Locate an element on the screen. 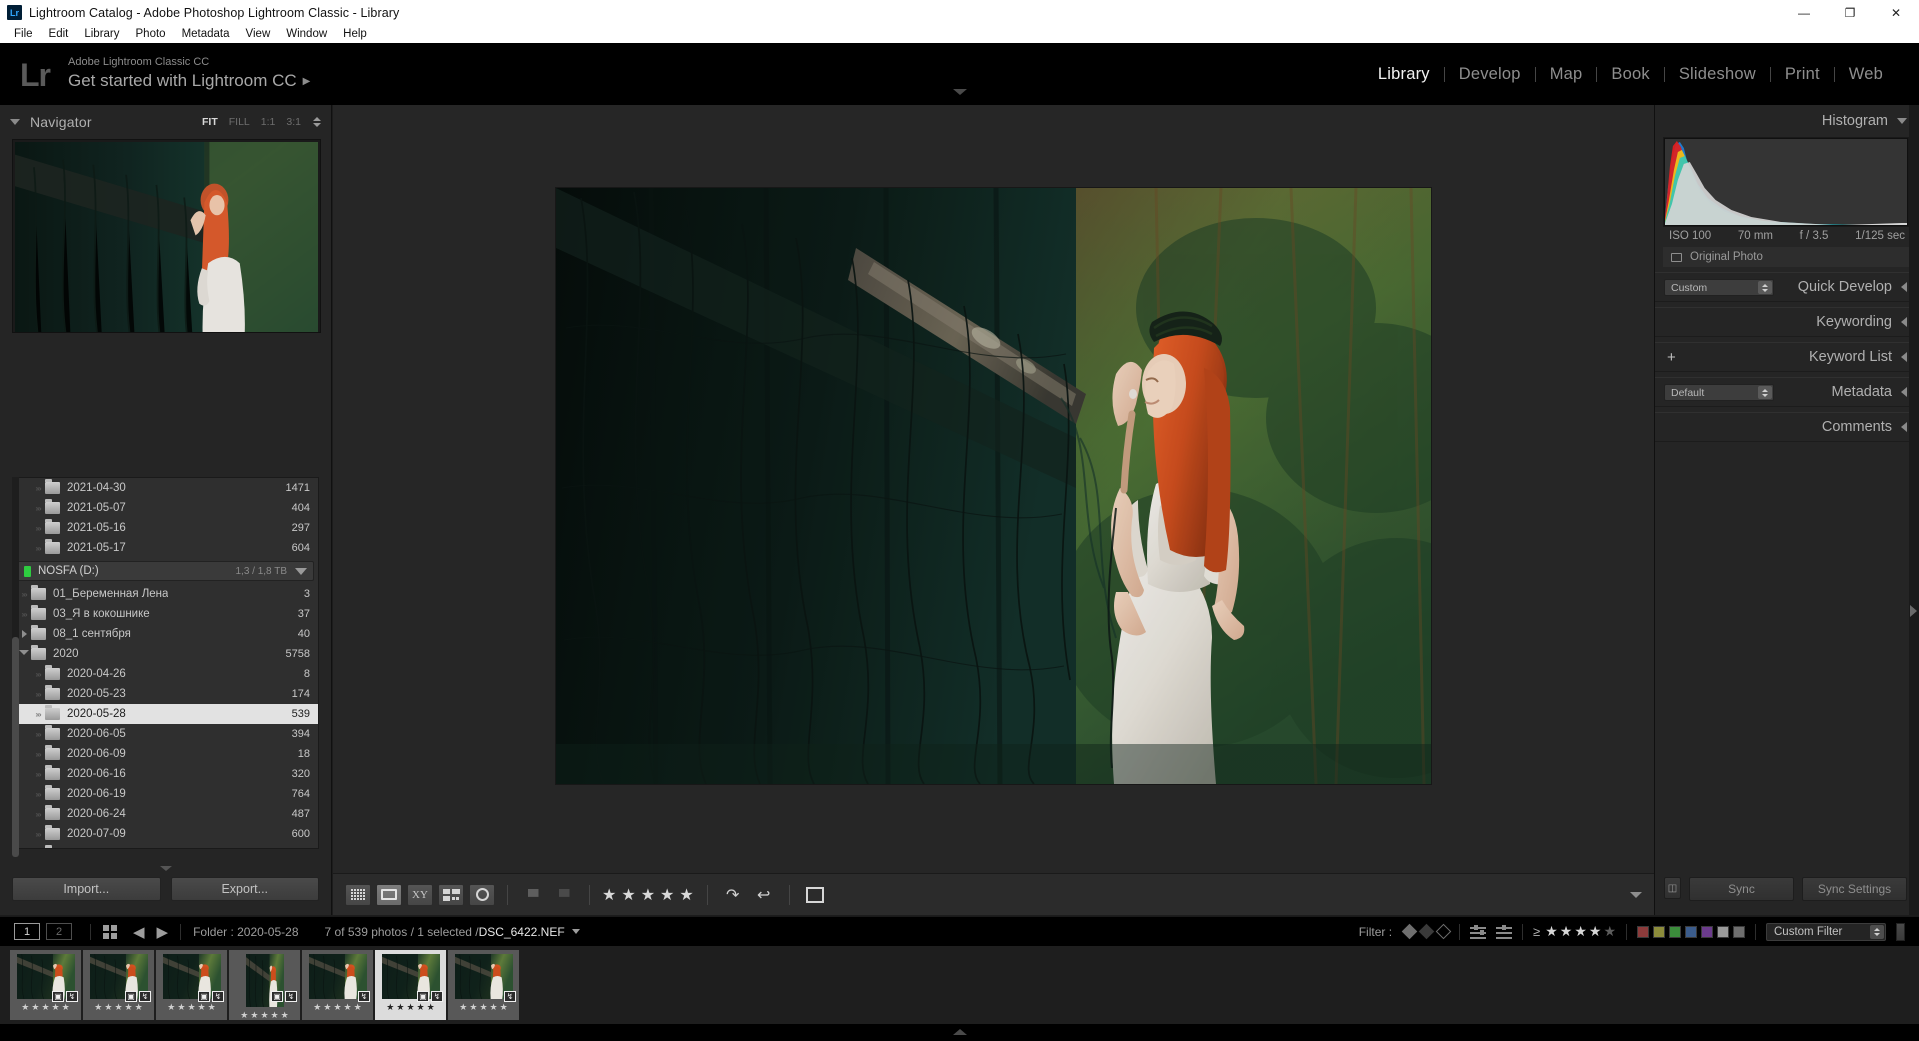 Image resolution: width=1919 pixels, height=1041 pixels. add-keyword-icon: + is located at coordinates (1671, 357).